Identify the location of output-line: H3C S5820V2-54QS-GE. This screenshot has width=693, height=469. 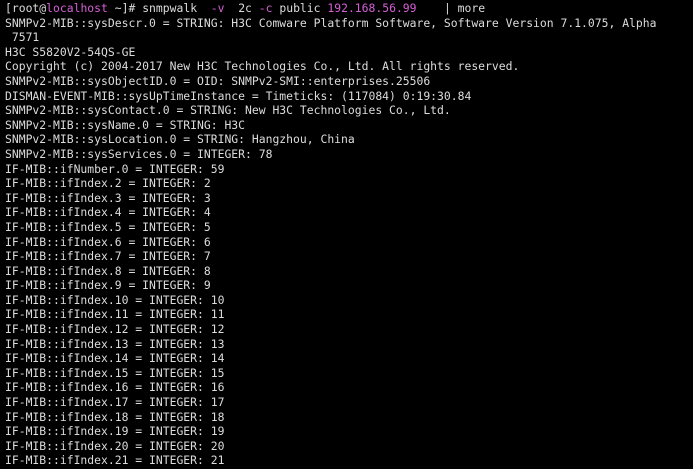
(70, 51).